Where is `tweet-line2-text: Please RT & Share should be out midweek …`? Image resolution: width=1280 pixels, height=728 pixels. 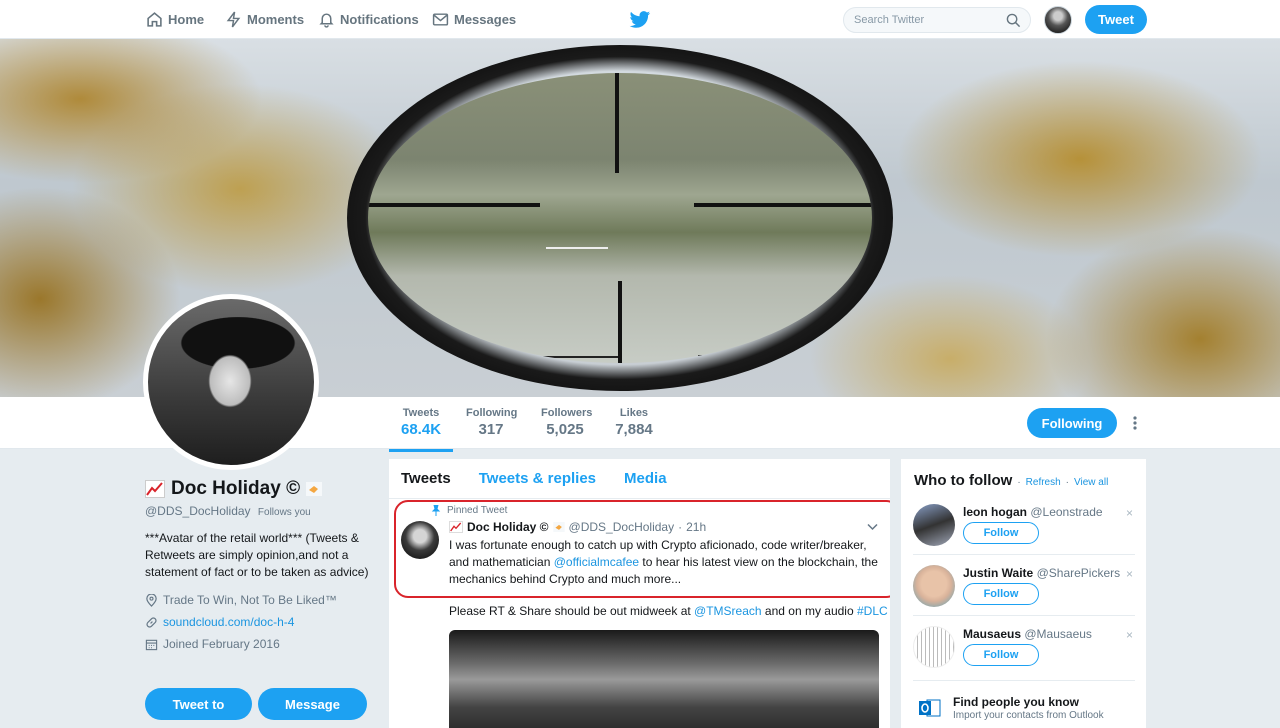
tweet-line2-text: Please RT & Share should be out midweek … is located at coordinates (570, 611).